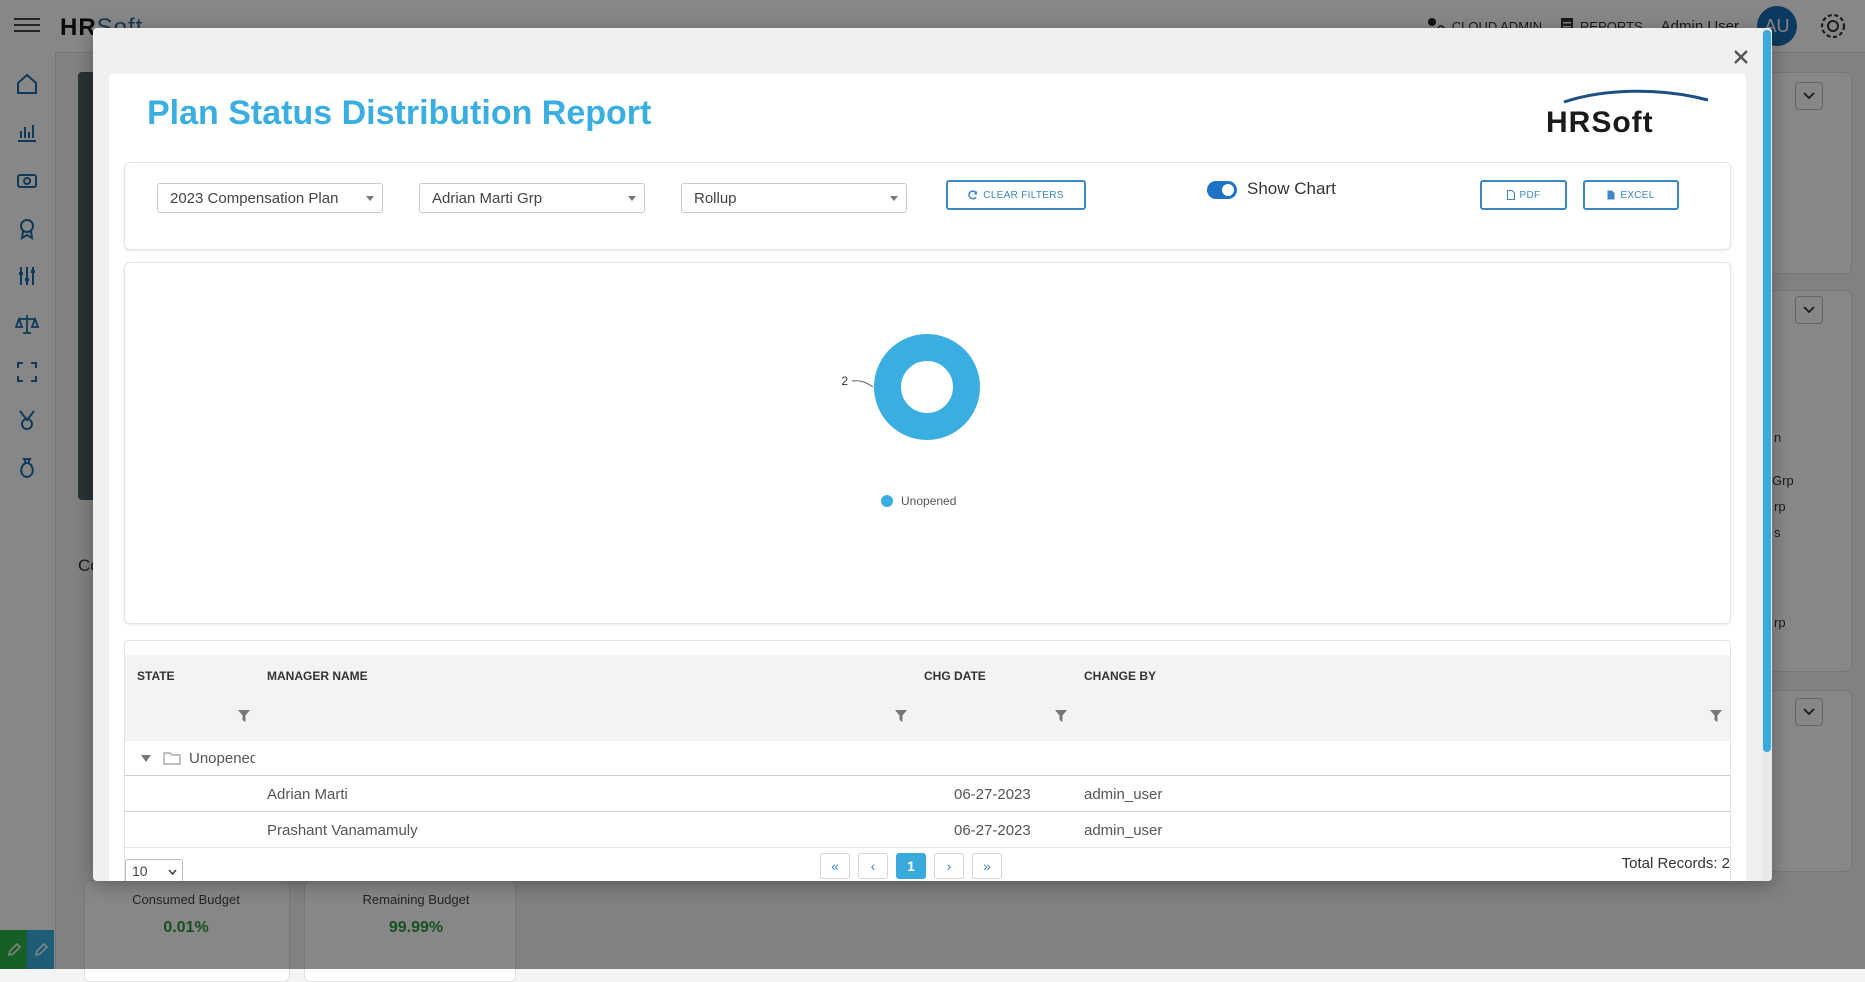 The width and height of the screenshot is (1865, 982). What do you see at coordinates (317, 676) in the screenshot?
I see `column-header-manager-name: MANAGER NAME` at bounding box center [317, 676].